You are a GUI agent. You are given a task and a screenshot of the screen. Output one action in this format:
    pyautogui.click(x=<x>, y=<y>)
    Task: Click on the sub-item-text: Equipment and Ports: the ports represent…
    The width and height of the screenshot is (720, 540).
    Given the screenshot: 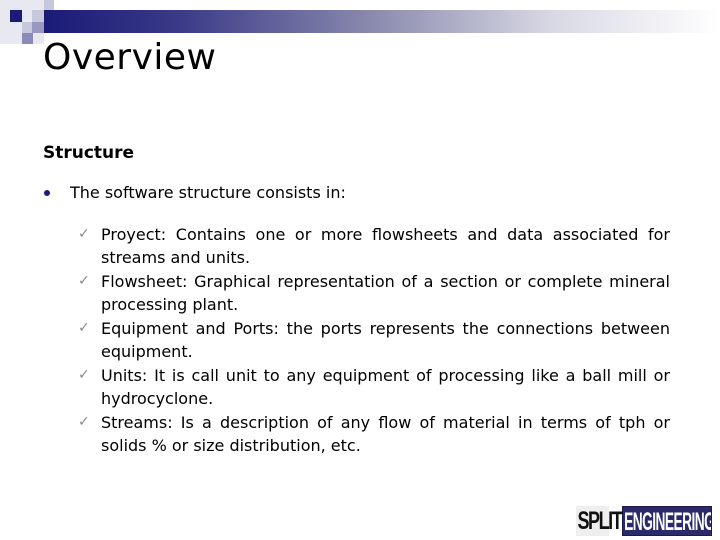 What is the action you would take?
    pyautogui.click(x=385, y=340)
    